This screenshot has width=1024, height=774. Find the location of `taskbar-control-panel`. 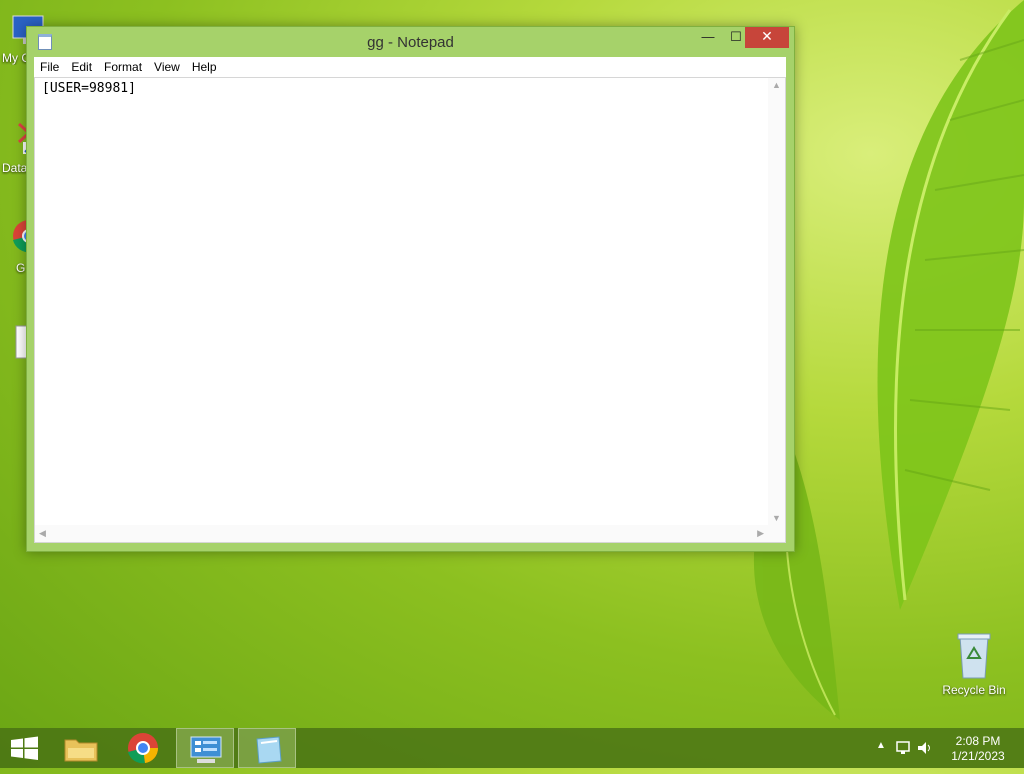

taskbar-control-panel is located at coordinates (205, 748).